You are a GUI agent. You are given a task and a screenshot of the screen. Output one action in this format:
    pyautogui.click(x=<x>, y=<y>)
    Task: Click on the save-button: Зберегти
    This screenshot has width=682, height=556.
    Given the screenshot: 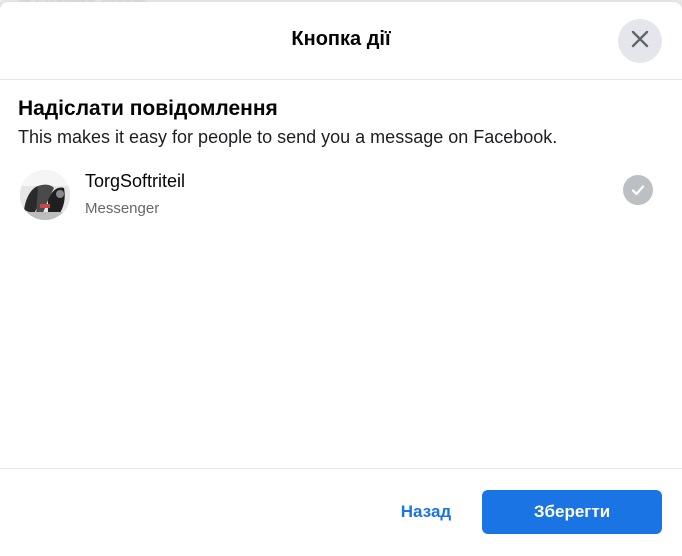 What is the action you would take?
    pyautogui.click(x=572, y=512)
    